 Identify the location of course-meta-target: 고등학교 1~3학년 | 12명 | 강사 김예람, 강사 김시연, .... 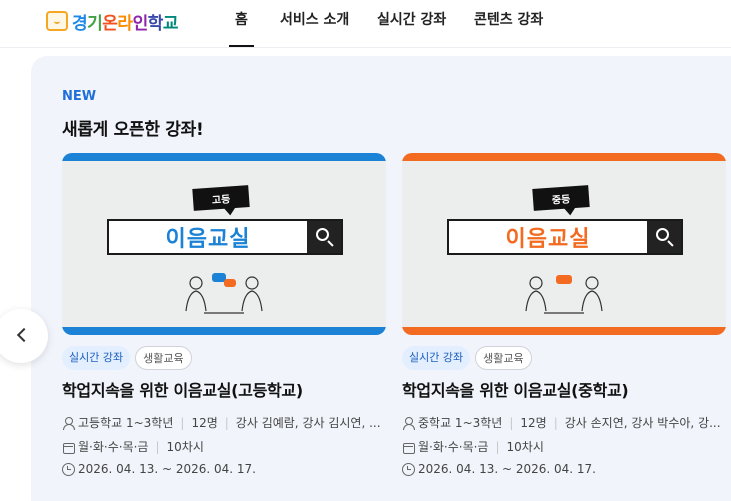
(222, 422).